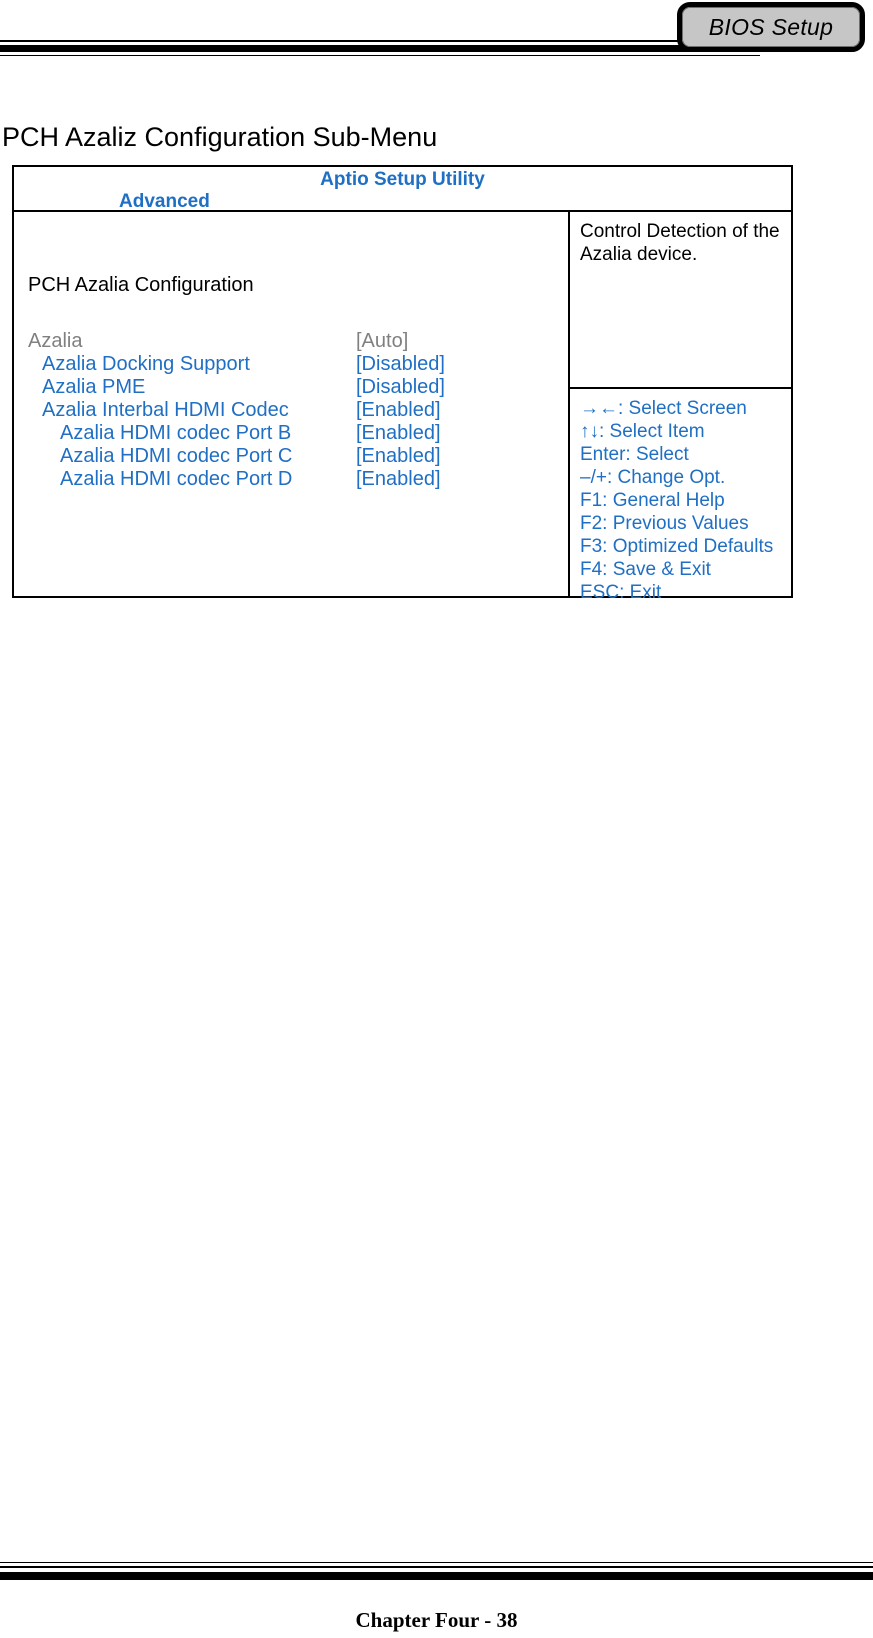 This screenshot has width=873, height=1638. Describe the element at coordinates (141, 285) in the screenshot. I see `section-heading: PCH Azalia Configuration` at that location.